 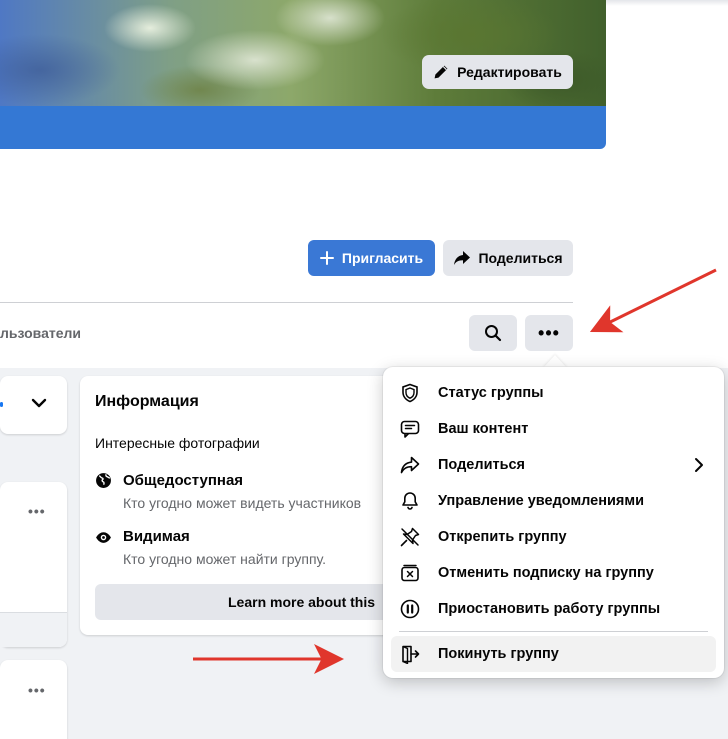 I want to click on invite-button: Пригласить, so click(x=371, y=258).